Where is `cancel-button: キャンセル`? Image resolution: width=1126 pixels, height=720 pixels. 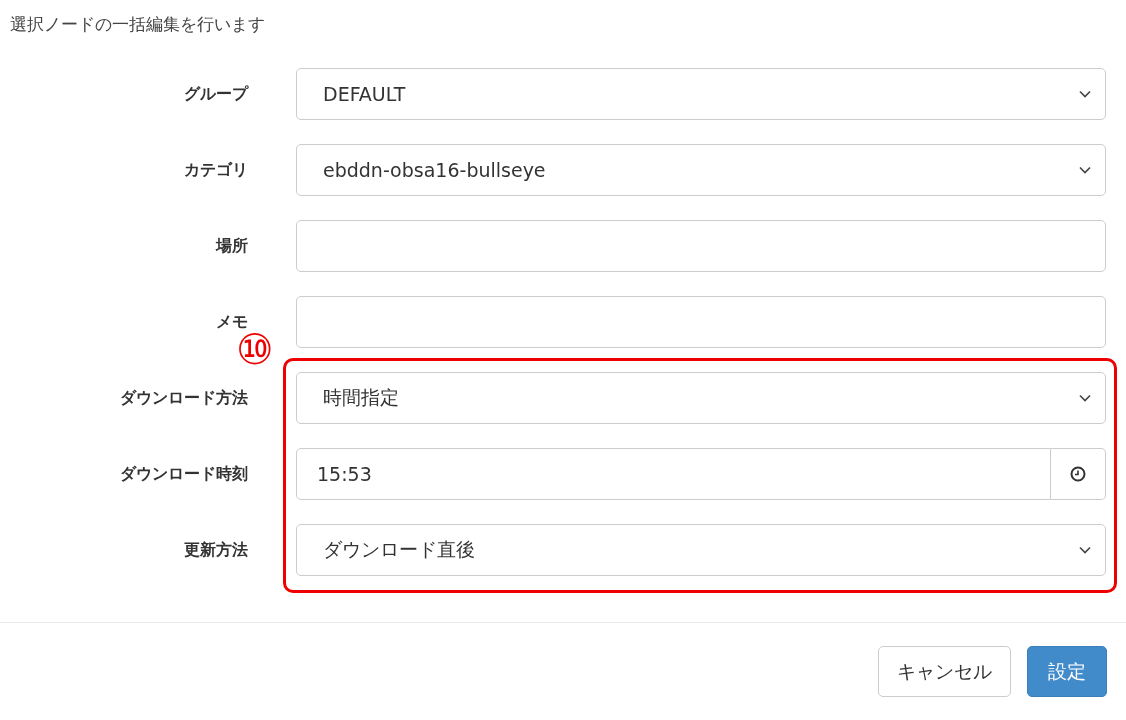 cancel-button: キャンセル is located at coordinates (944, 671).